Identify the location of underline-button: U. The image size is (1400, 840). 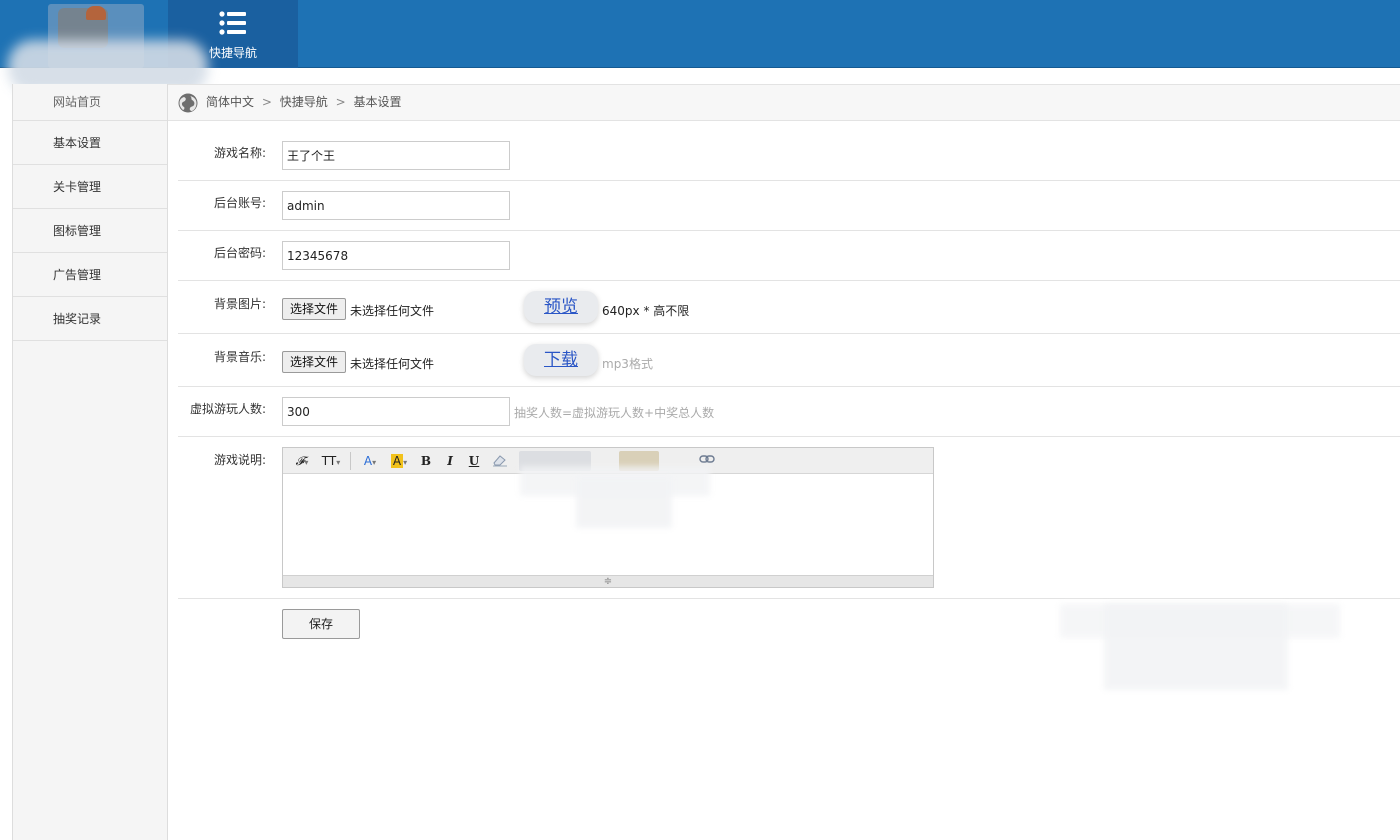
(474, 461).